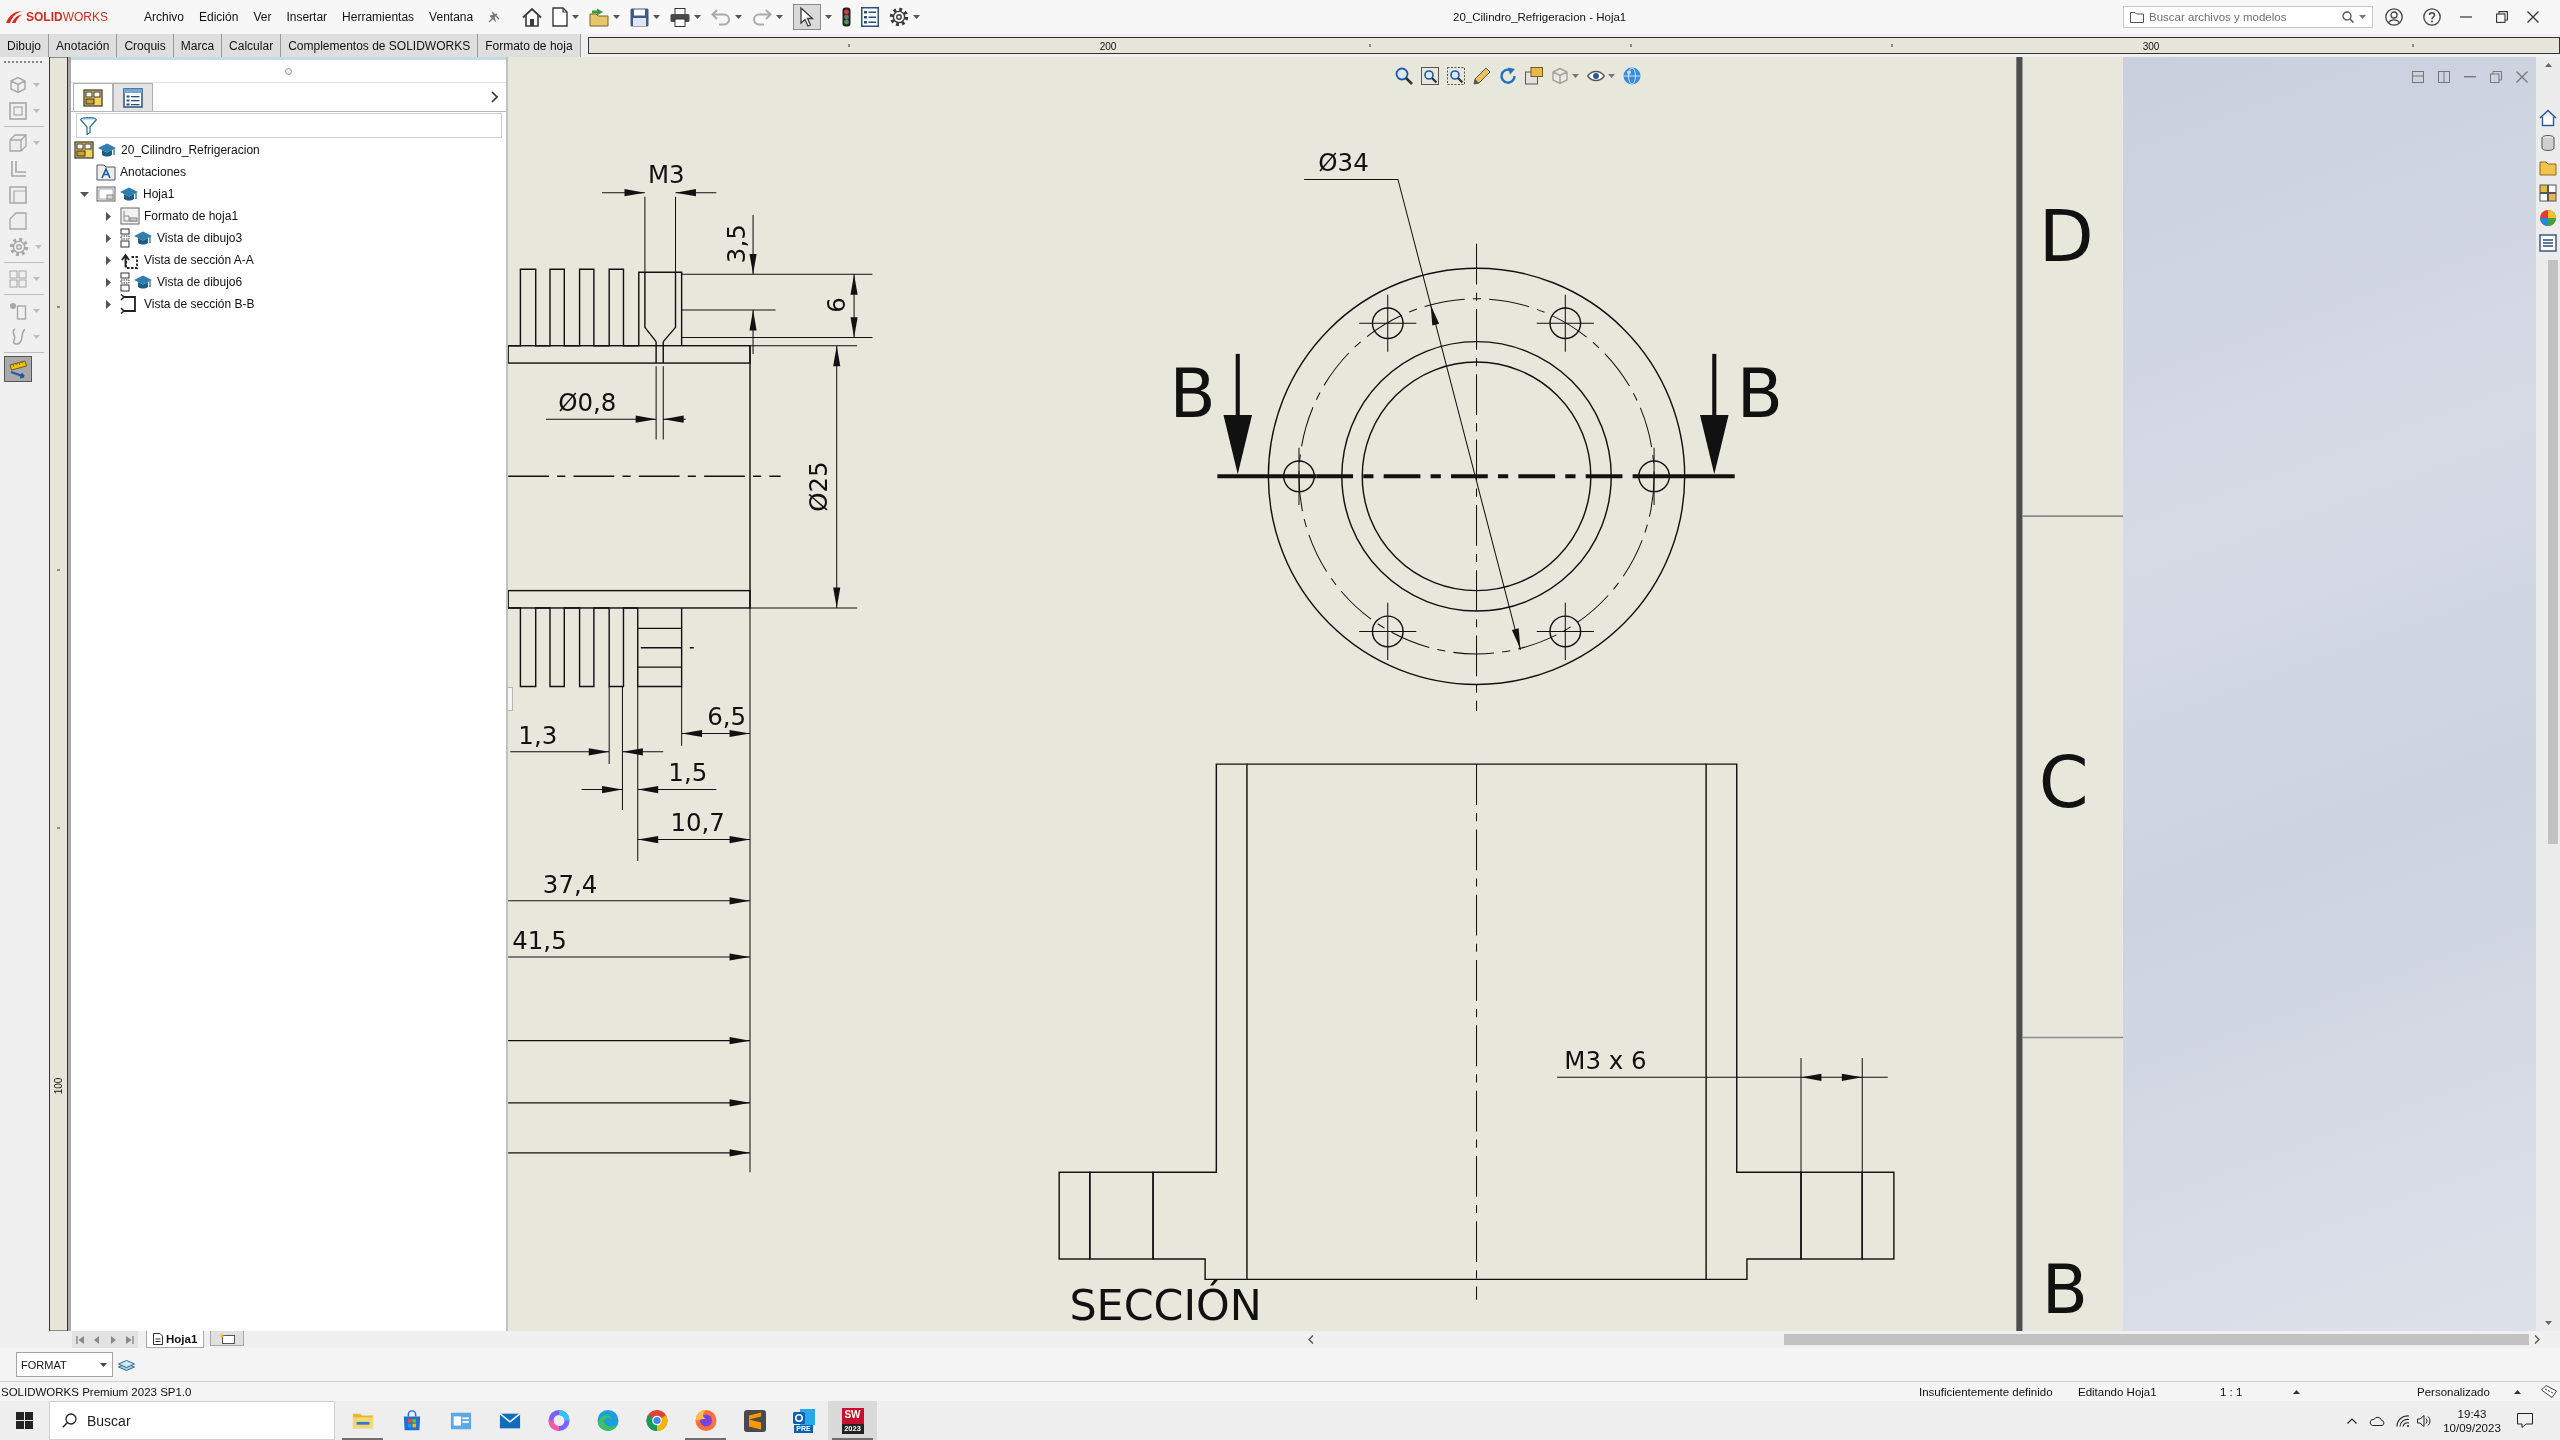 This screenshot has width=2560, height=1440. What do you see at coordinates (1456, 76) in the screenshot?
I see `magnifier-dashed-frame-icon` at bounding box center [1456, 76].